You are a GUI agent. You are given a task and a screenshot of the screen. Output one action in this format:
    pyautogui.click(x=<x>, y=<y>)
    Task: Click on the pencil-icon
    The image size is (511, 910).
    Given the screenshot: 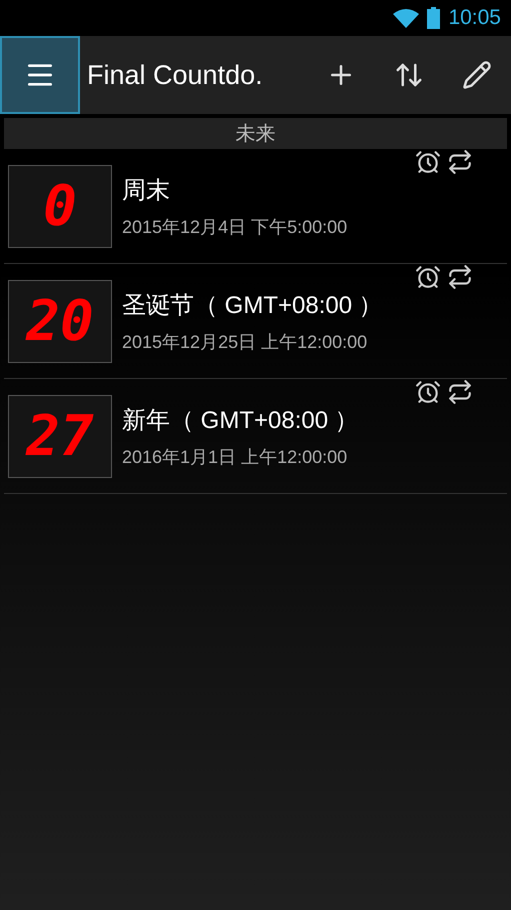 What is the action you would take?
    pyautogui.click(x=477, y=75)
    